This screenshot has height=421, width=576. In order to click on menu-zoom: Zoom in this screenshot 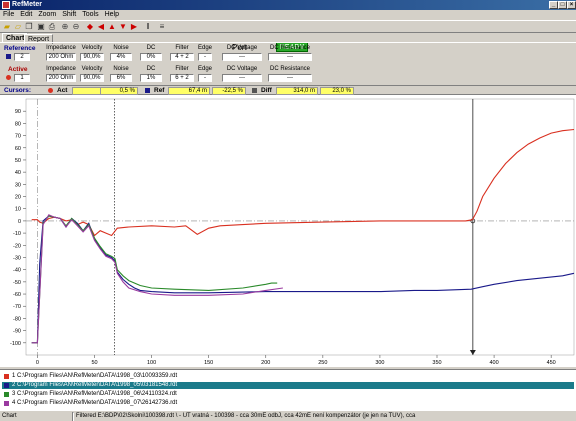, I will do `click(47, 15)`.